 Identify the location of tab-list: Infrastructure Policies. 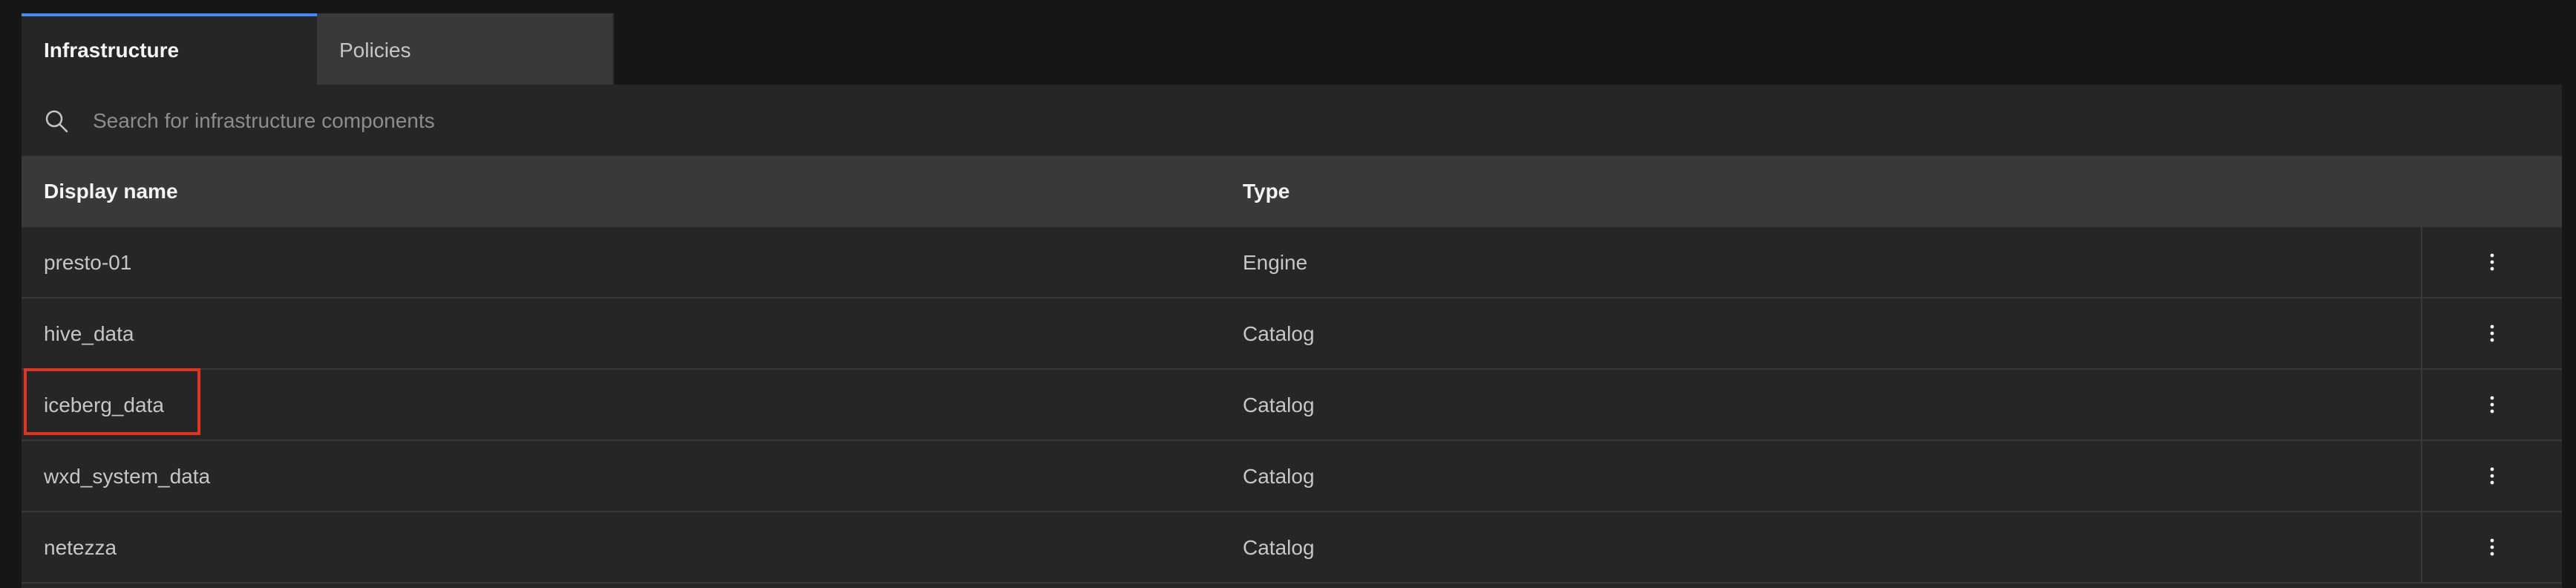
(318, 49).